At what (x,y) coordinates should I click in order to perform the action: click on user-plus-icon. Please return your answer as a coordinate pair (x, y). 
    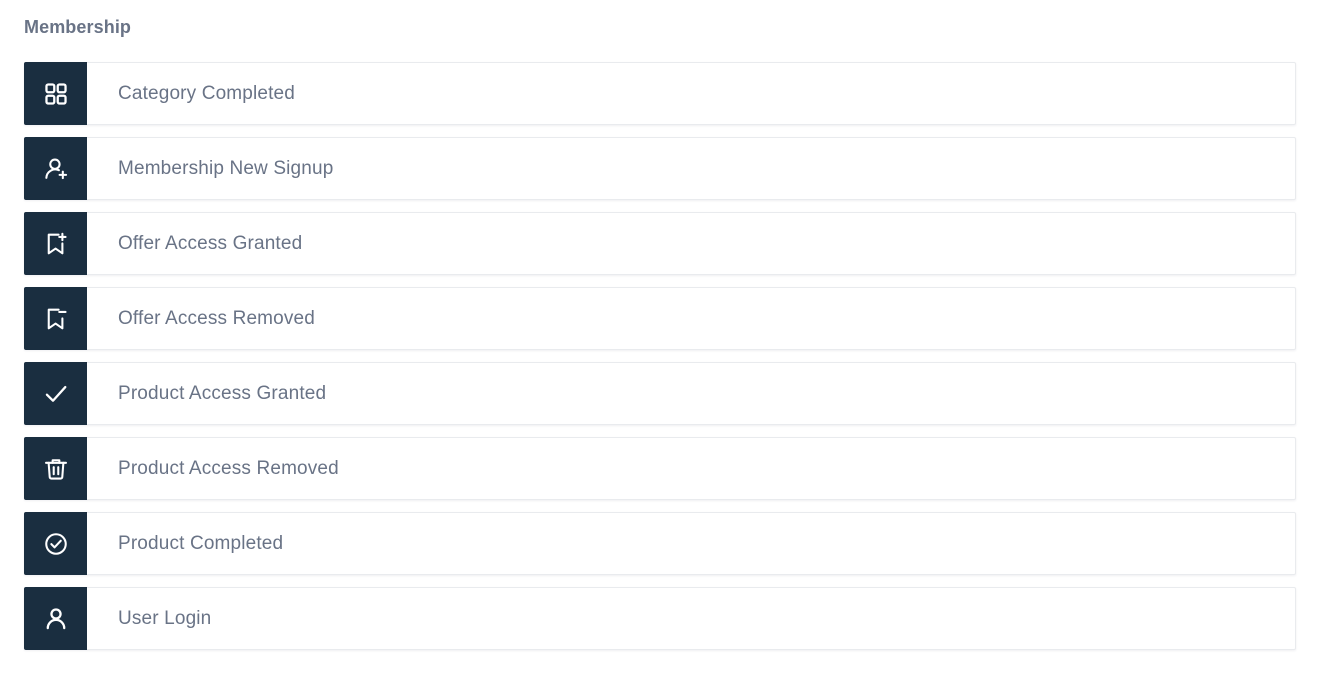
    Looking at the image, I should click on (55, 168).